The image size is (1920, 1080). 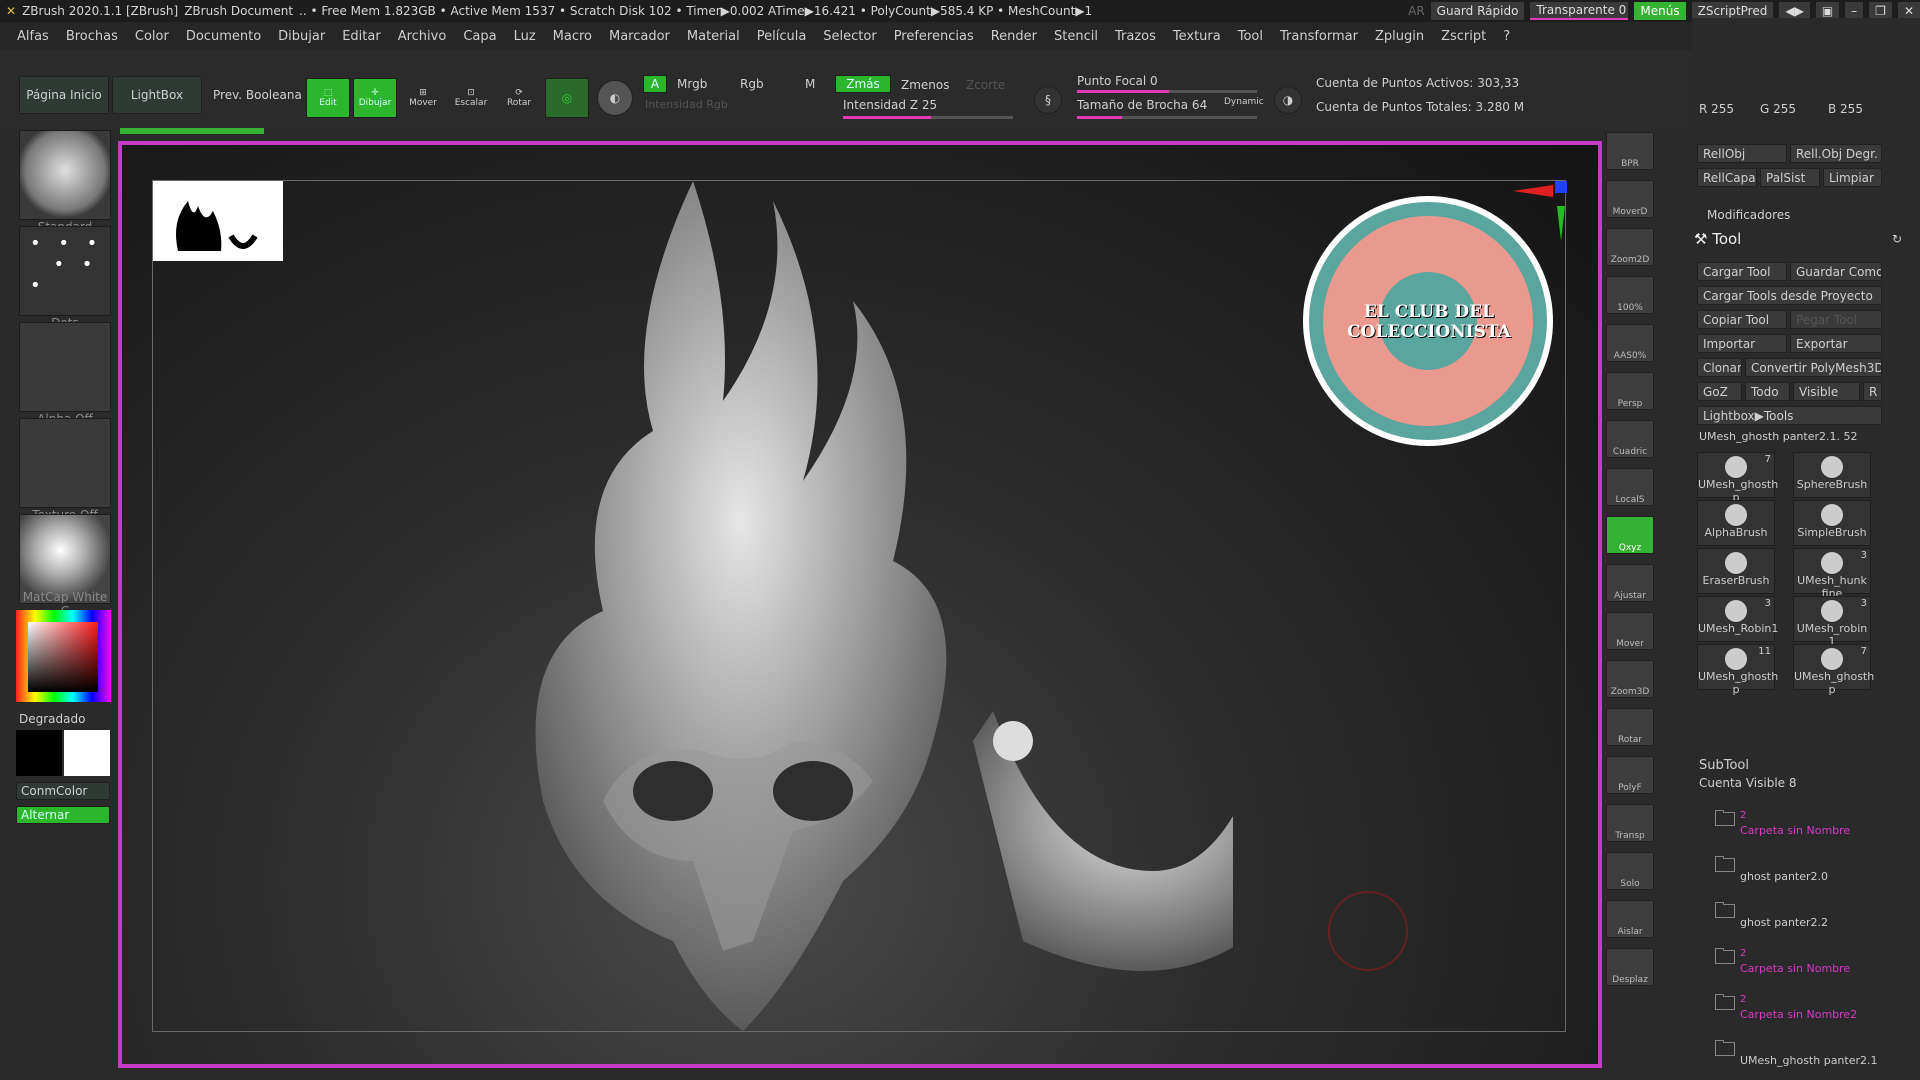 What do you see at coordinates (1737, 670) in the screenshot?
I see `tool-thumb: UMesh_ghosth p 11` at bounding box center [1737, 670].